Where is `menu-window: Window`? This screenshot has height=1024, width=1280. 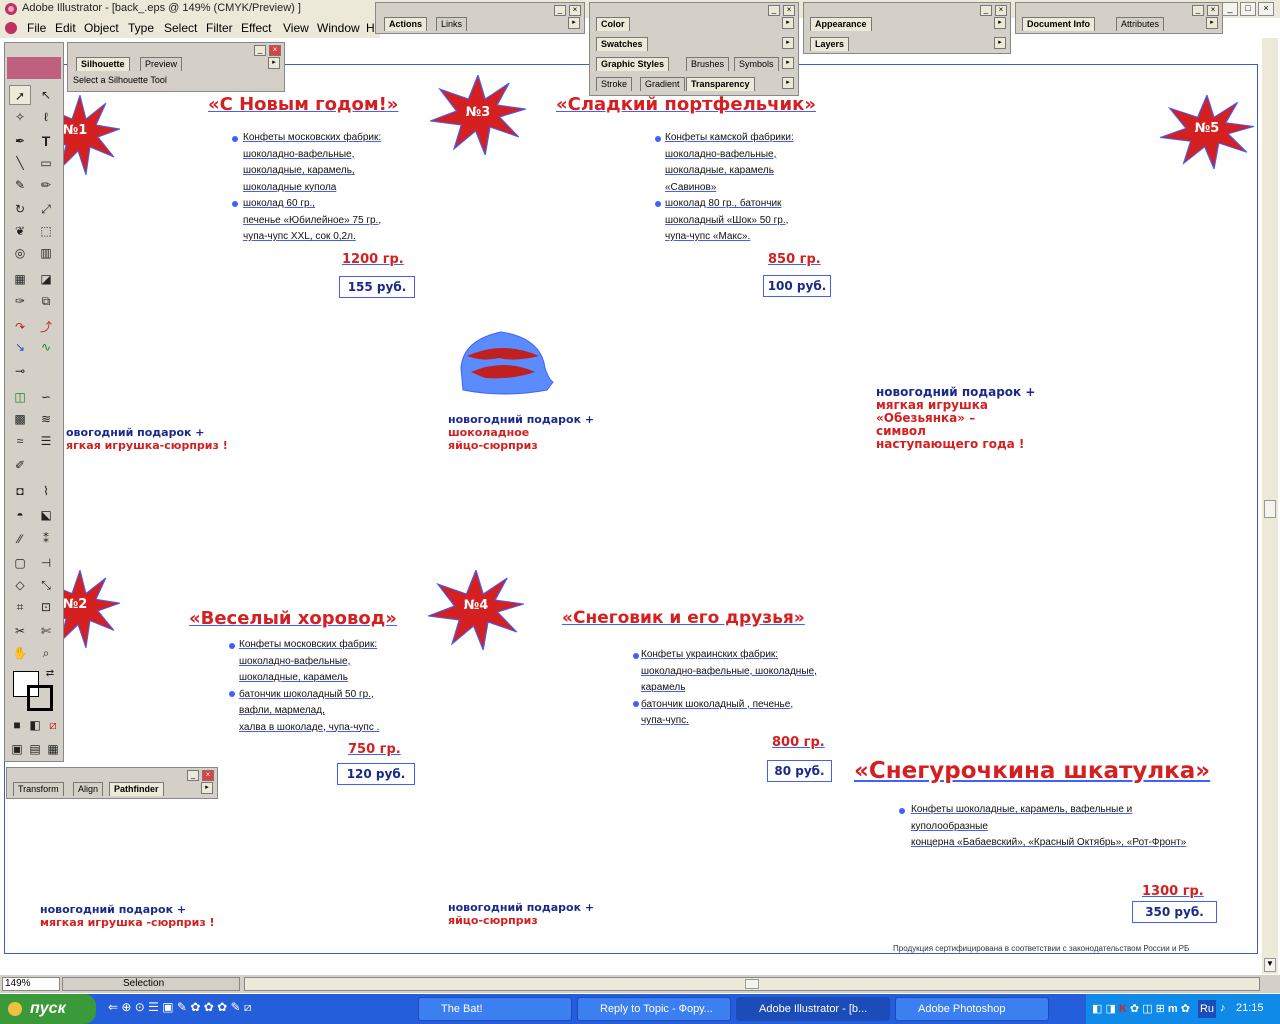 menu-window: Window is located at coordinates (338, 28).